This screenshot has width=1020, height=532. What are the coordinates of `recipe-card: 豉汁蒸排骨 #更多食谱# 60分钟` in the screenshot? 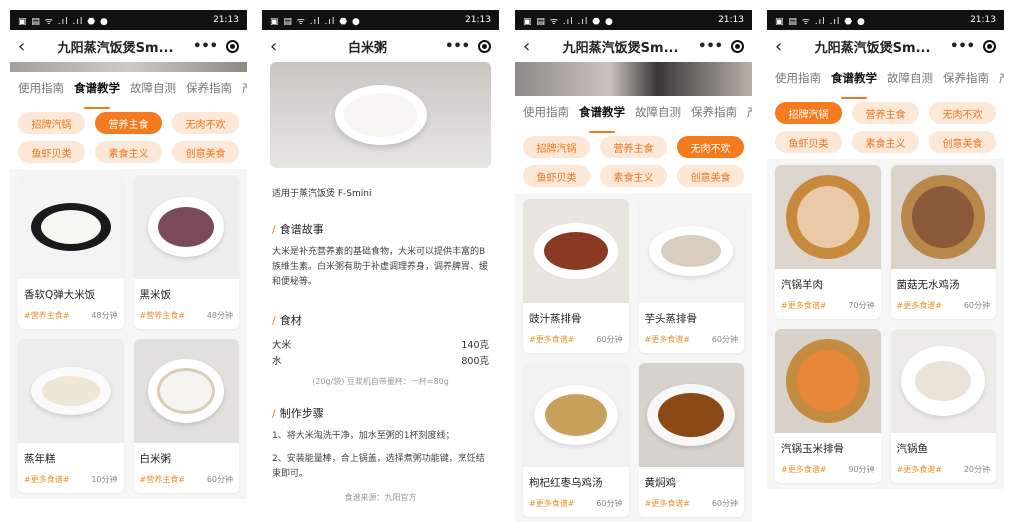 It's located at (576, 276).